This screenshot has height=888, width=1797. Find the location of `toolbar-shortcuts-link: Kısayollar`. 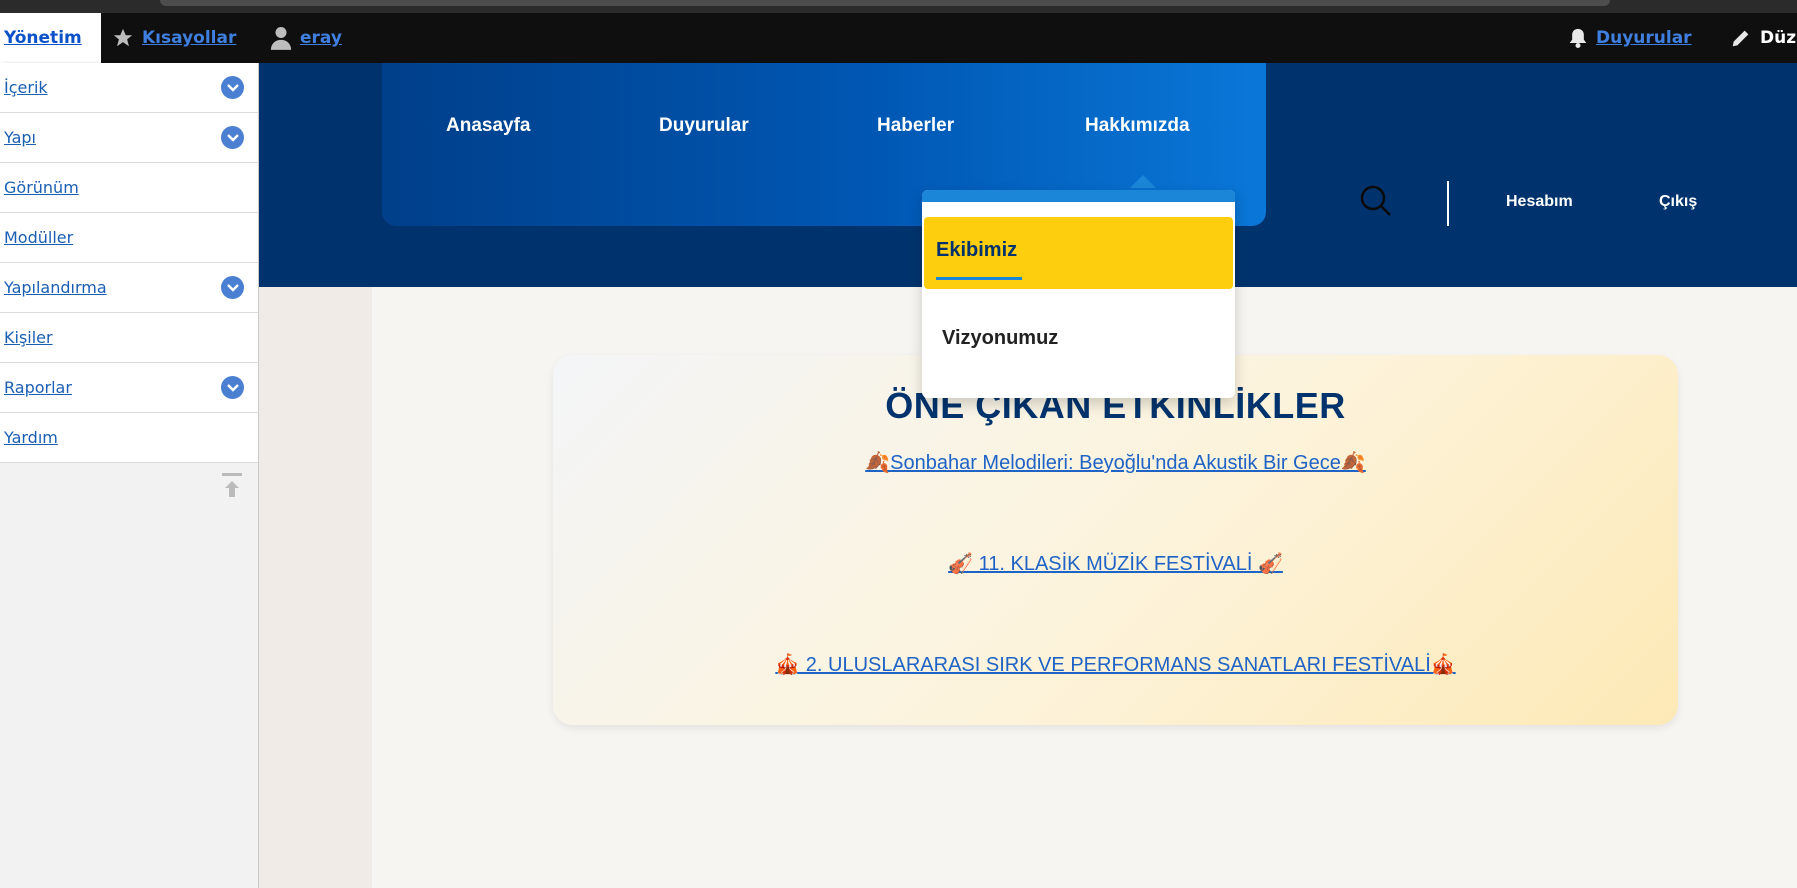

toolbar-shortcuts-link: Kısayollar is located at coordinates (189, 38).